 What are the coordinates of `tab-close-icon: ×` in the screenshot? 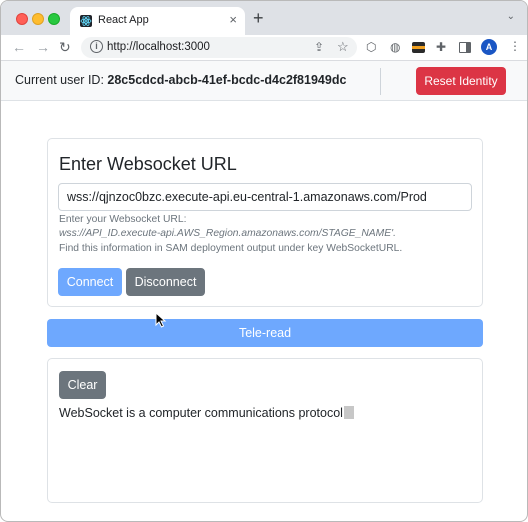 It's located at (233, 20).